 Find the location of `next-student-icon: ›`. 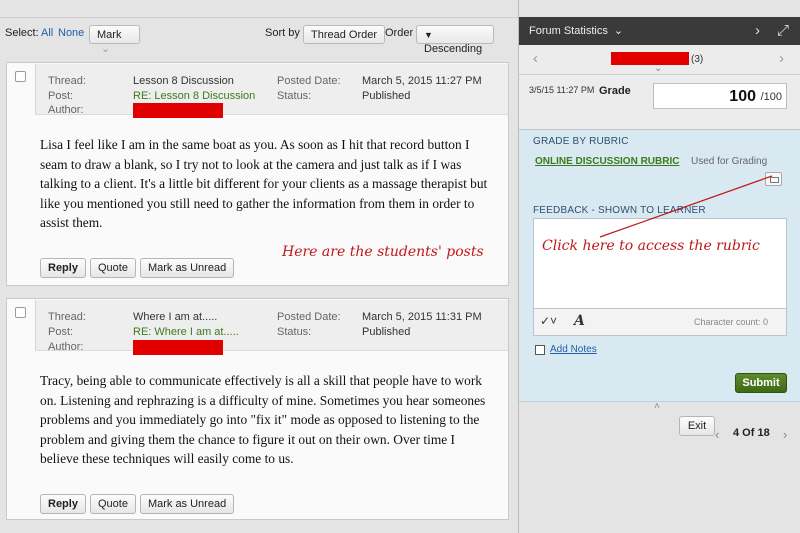

next-student-icon: › is located at coordinates (781, 58).